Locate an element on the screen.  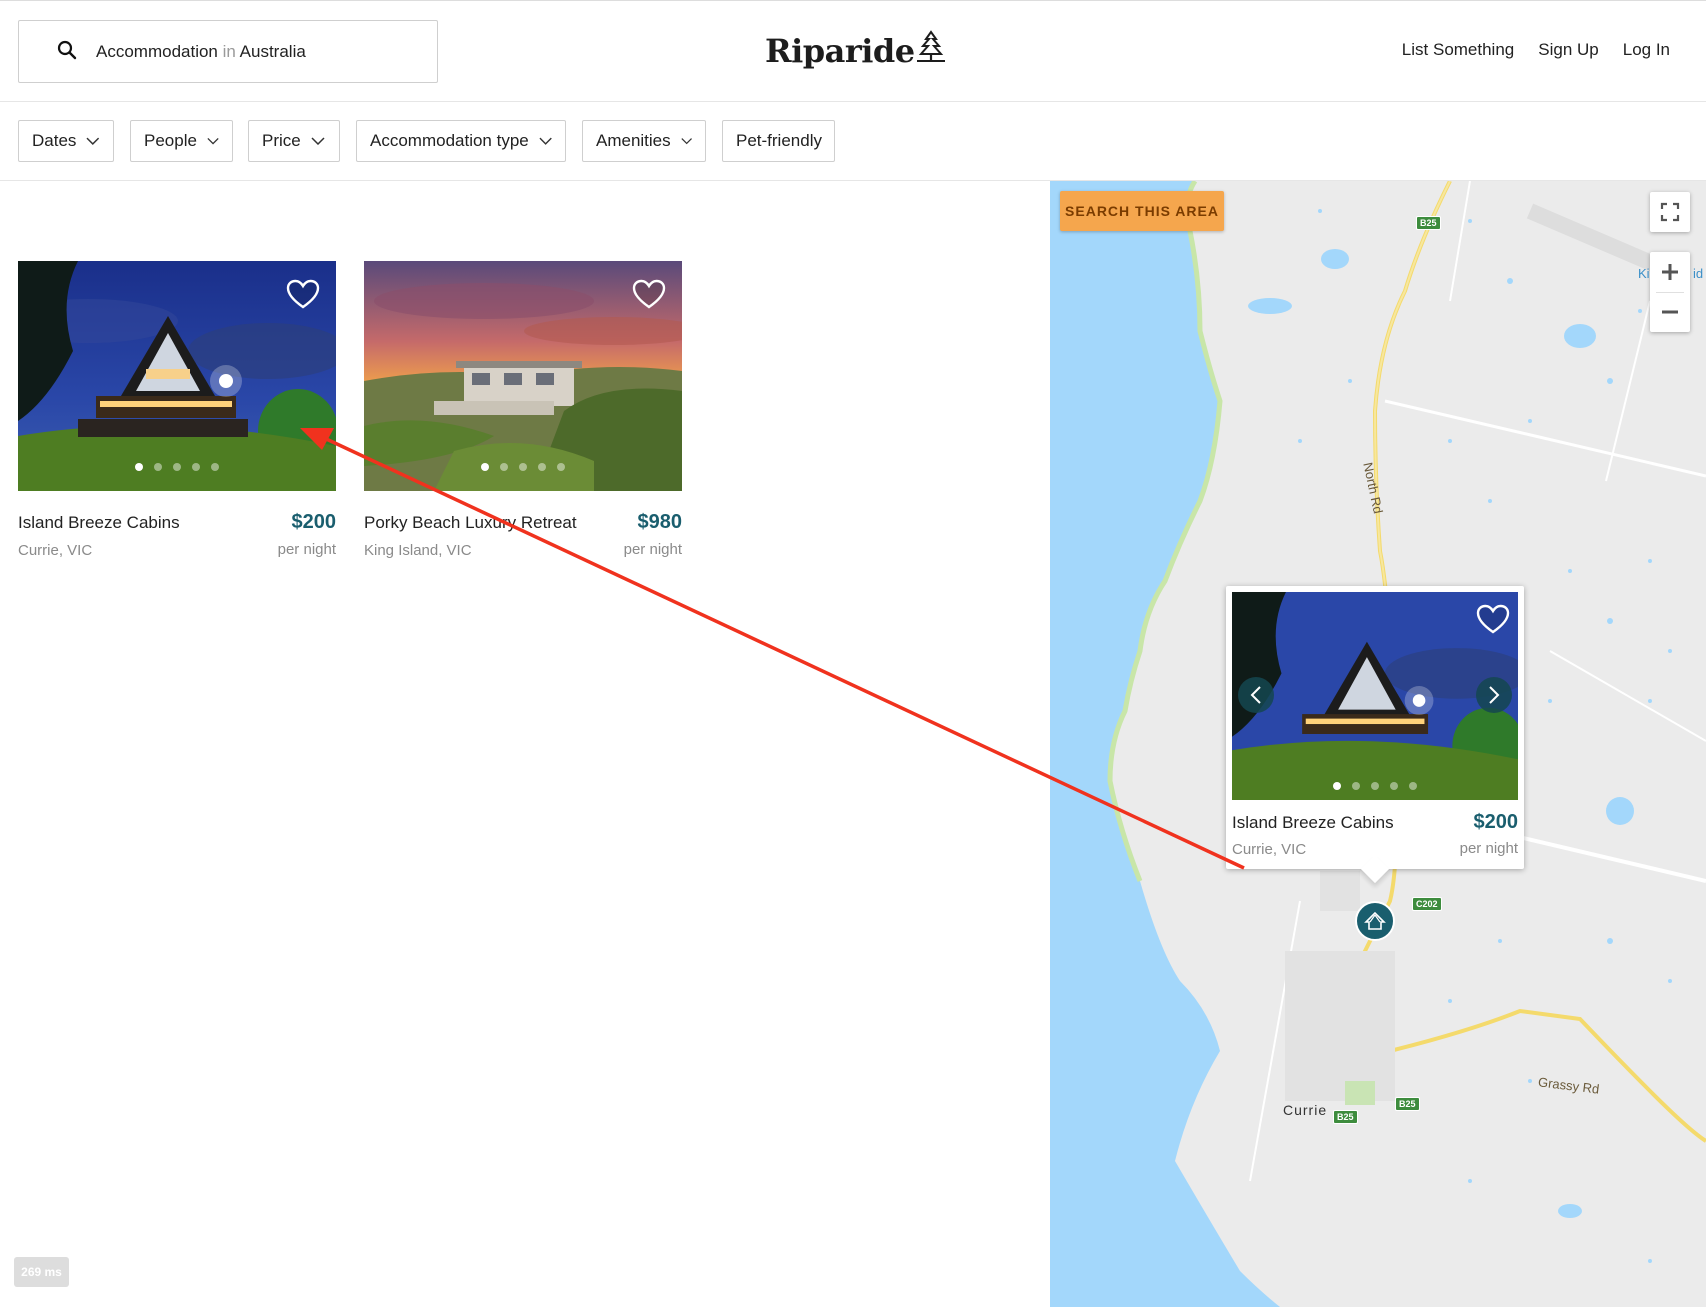
filter-label: People is located at coordinates (170, 140).